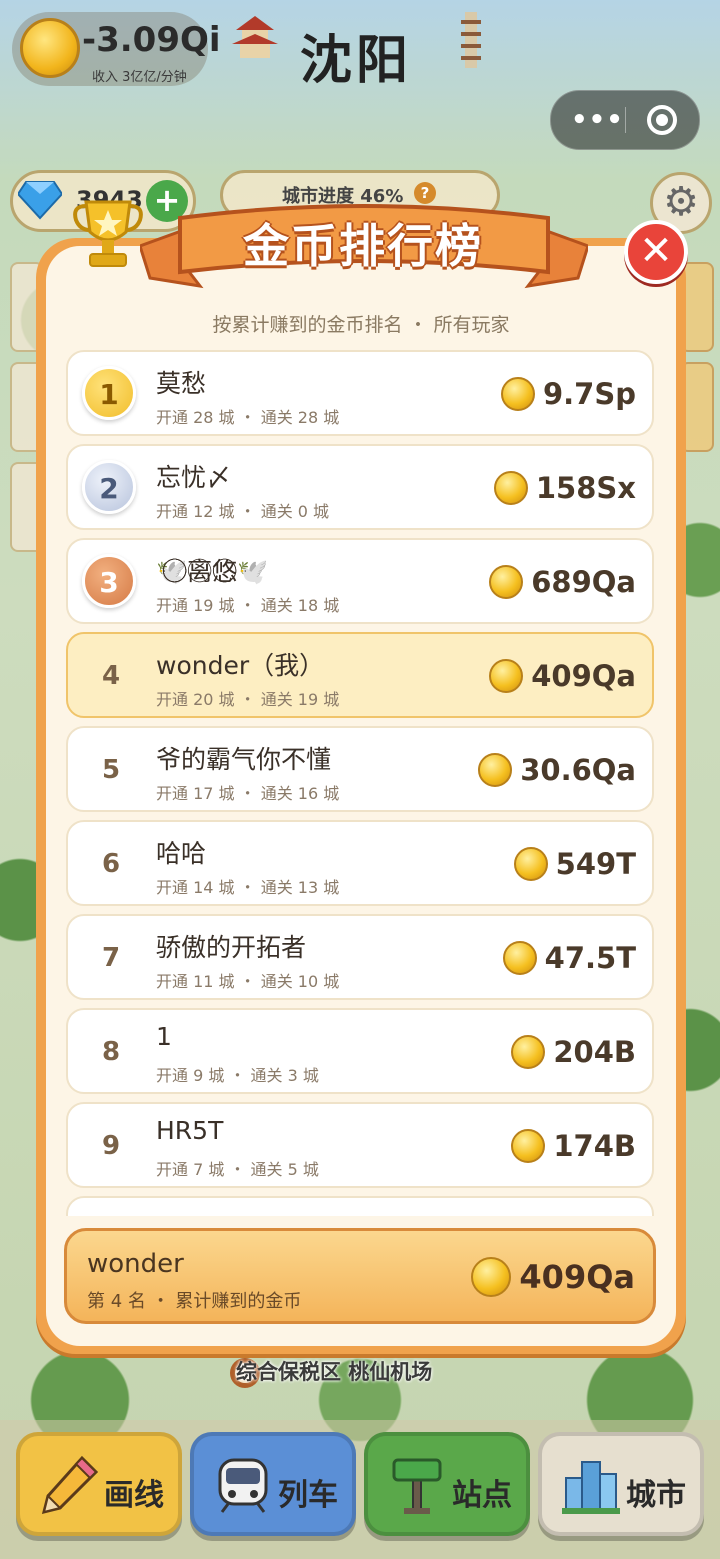  What do you see at coordinates (108, 233) in the screenshot?
I see `trophy-icon` at bounding box center [108, 233].